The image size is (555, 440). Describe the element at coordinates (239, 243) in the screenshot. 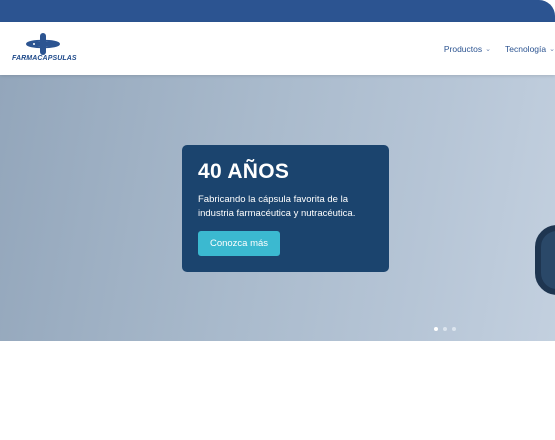

I see `learn-more-button: Conozca más` at that location.